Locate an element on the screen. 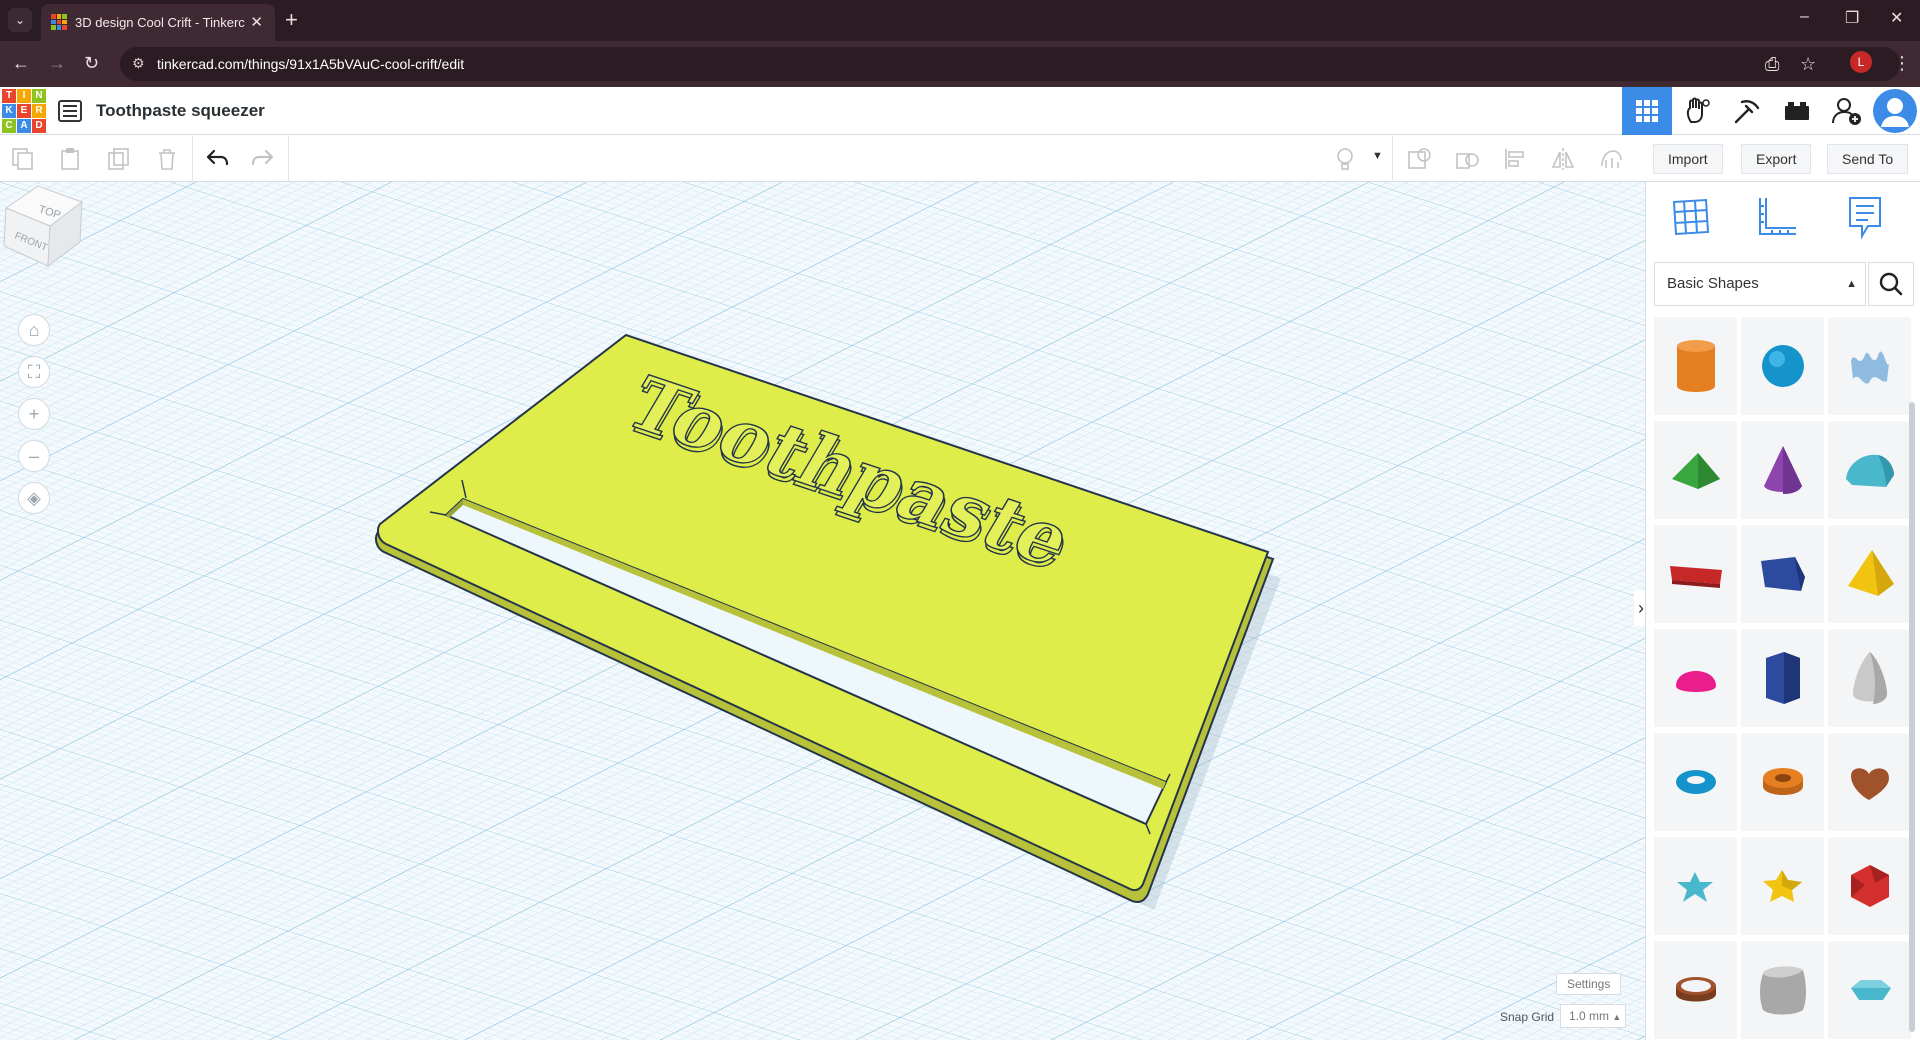  round-roof-icon is located at coordinates (1869, 470).